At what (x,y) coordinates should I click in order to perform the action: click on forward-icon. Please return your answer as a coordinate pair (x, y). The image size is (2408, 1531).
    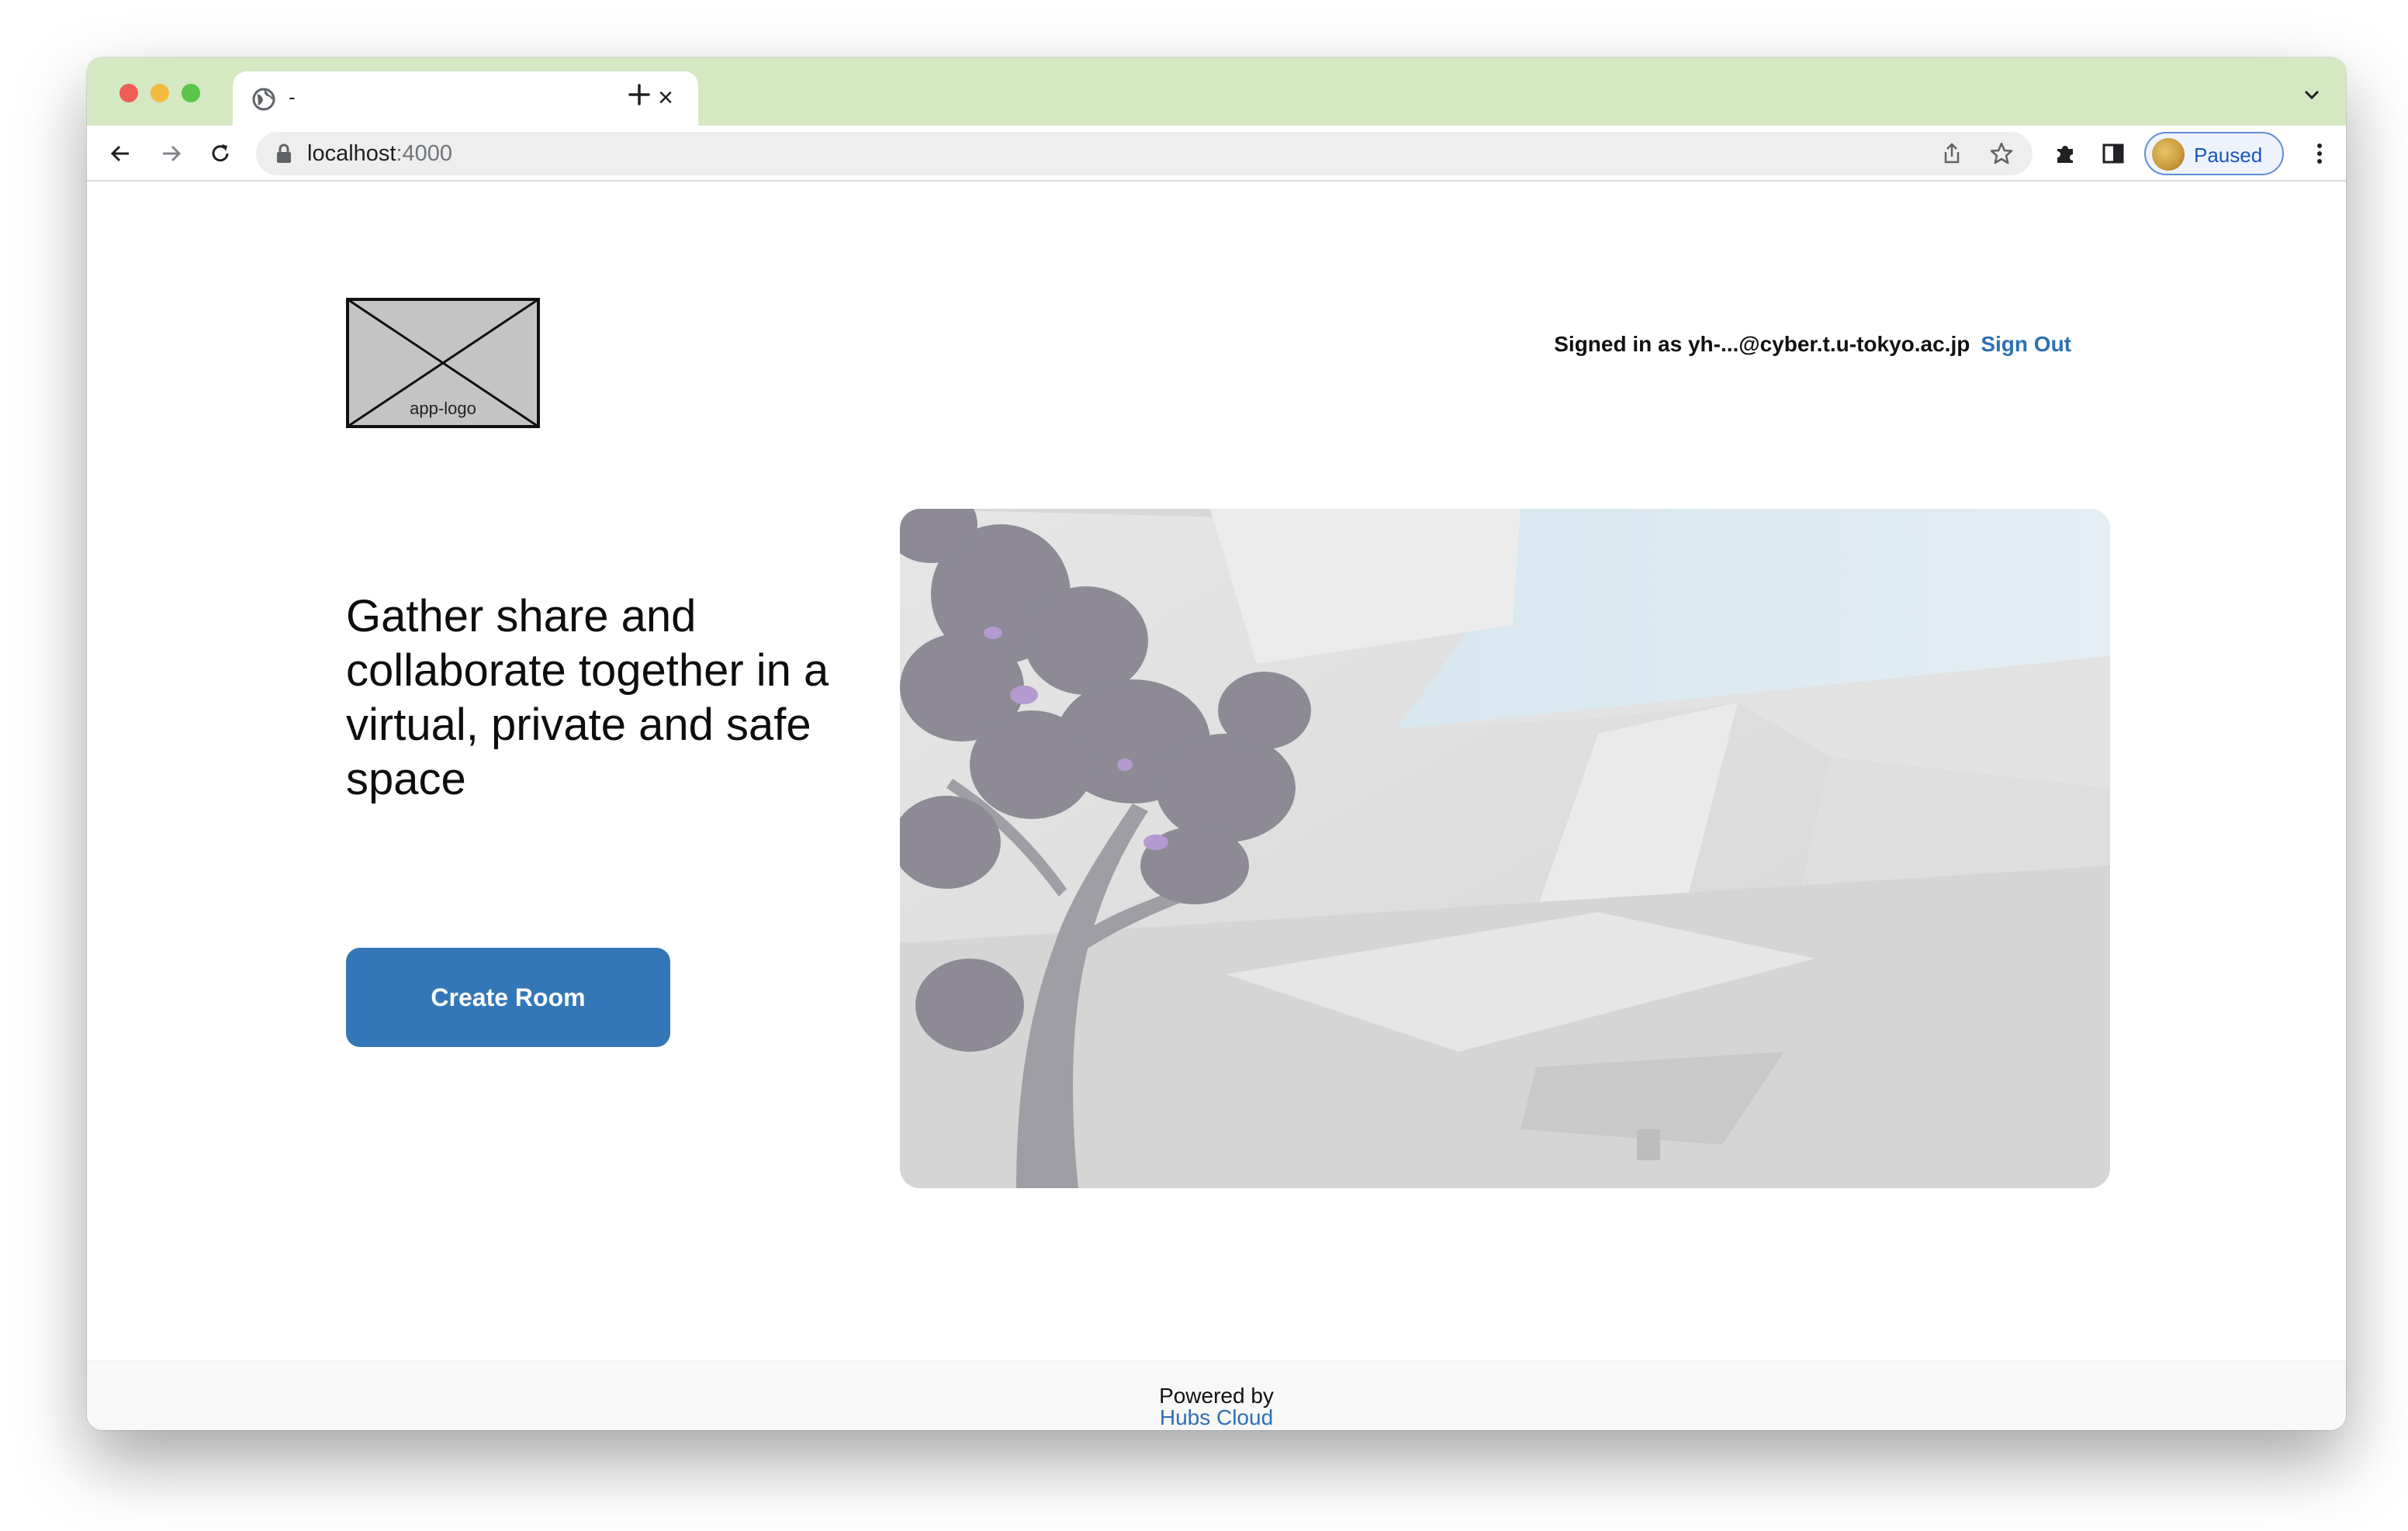
    Looking at the image, I should click on (171, 154).